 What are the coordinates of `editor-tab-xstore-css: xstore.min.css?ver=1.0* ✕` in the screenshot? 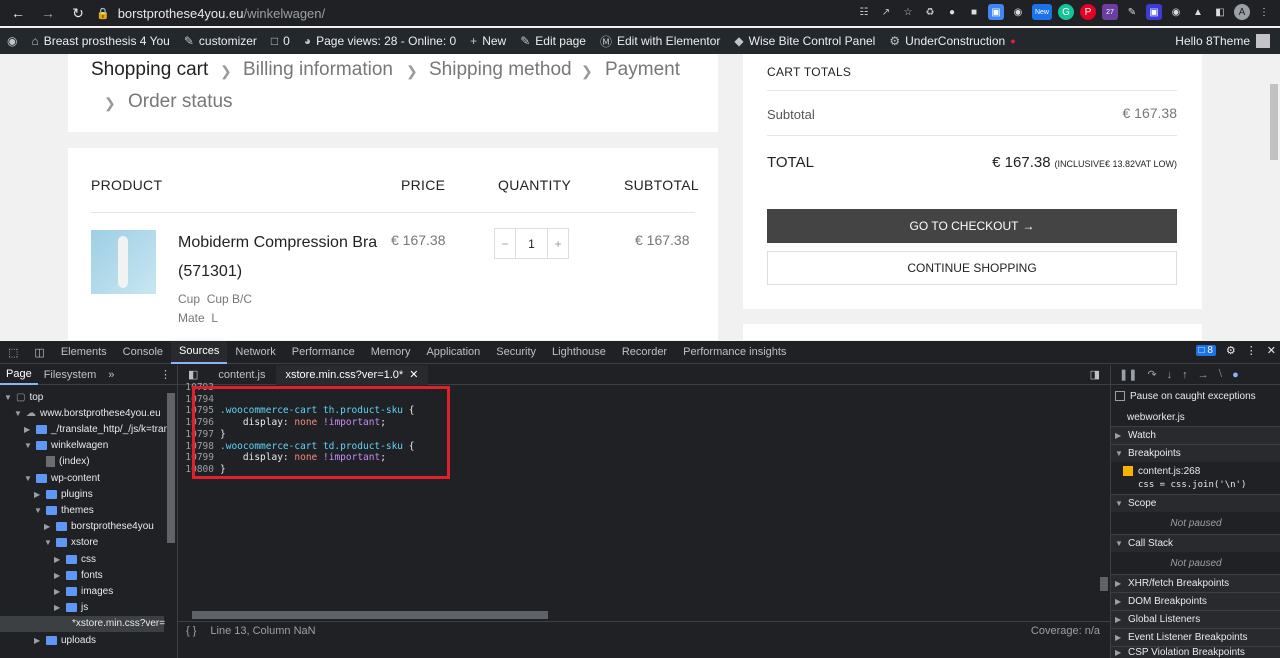 It's located at (352, 374).